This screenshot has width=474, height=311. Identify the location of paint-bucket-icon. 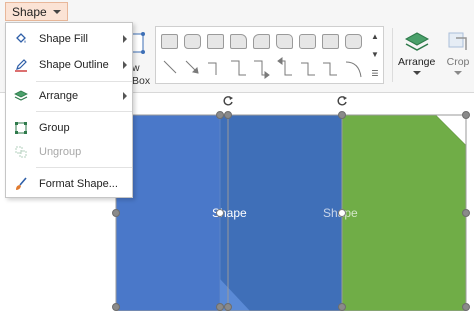
(21, 38).